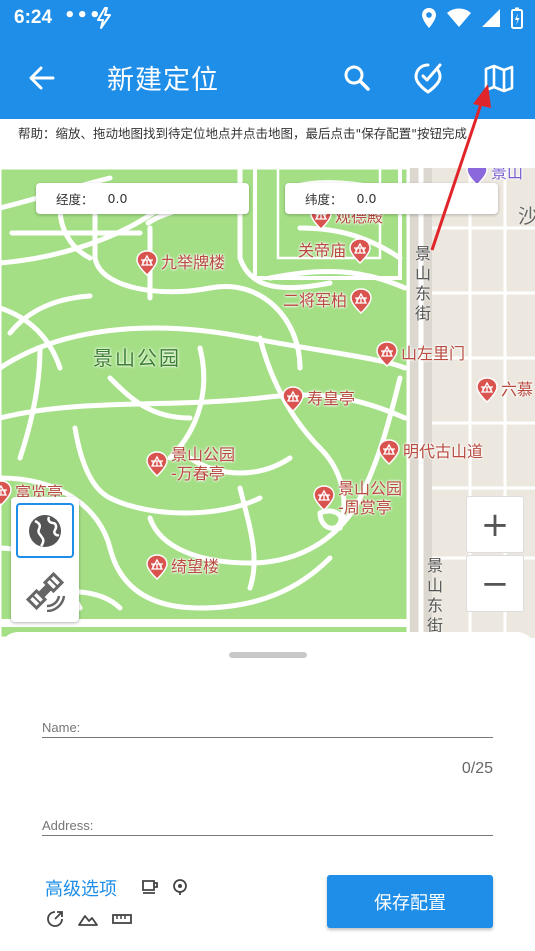  Describe the element at coordinates (495, 554) in the screenshot. I see `zoom-controls: + −` at that location.